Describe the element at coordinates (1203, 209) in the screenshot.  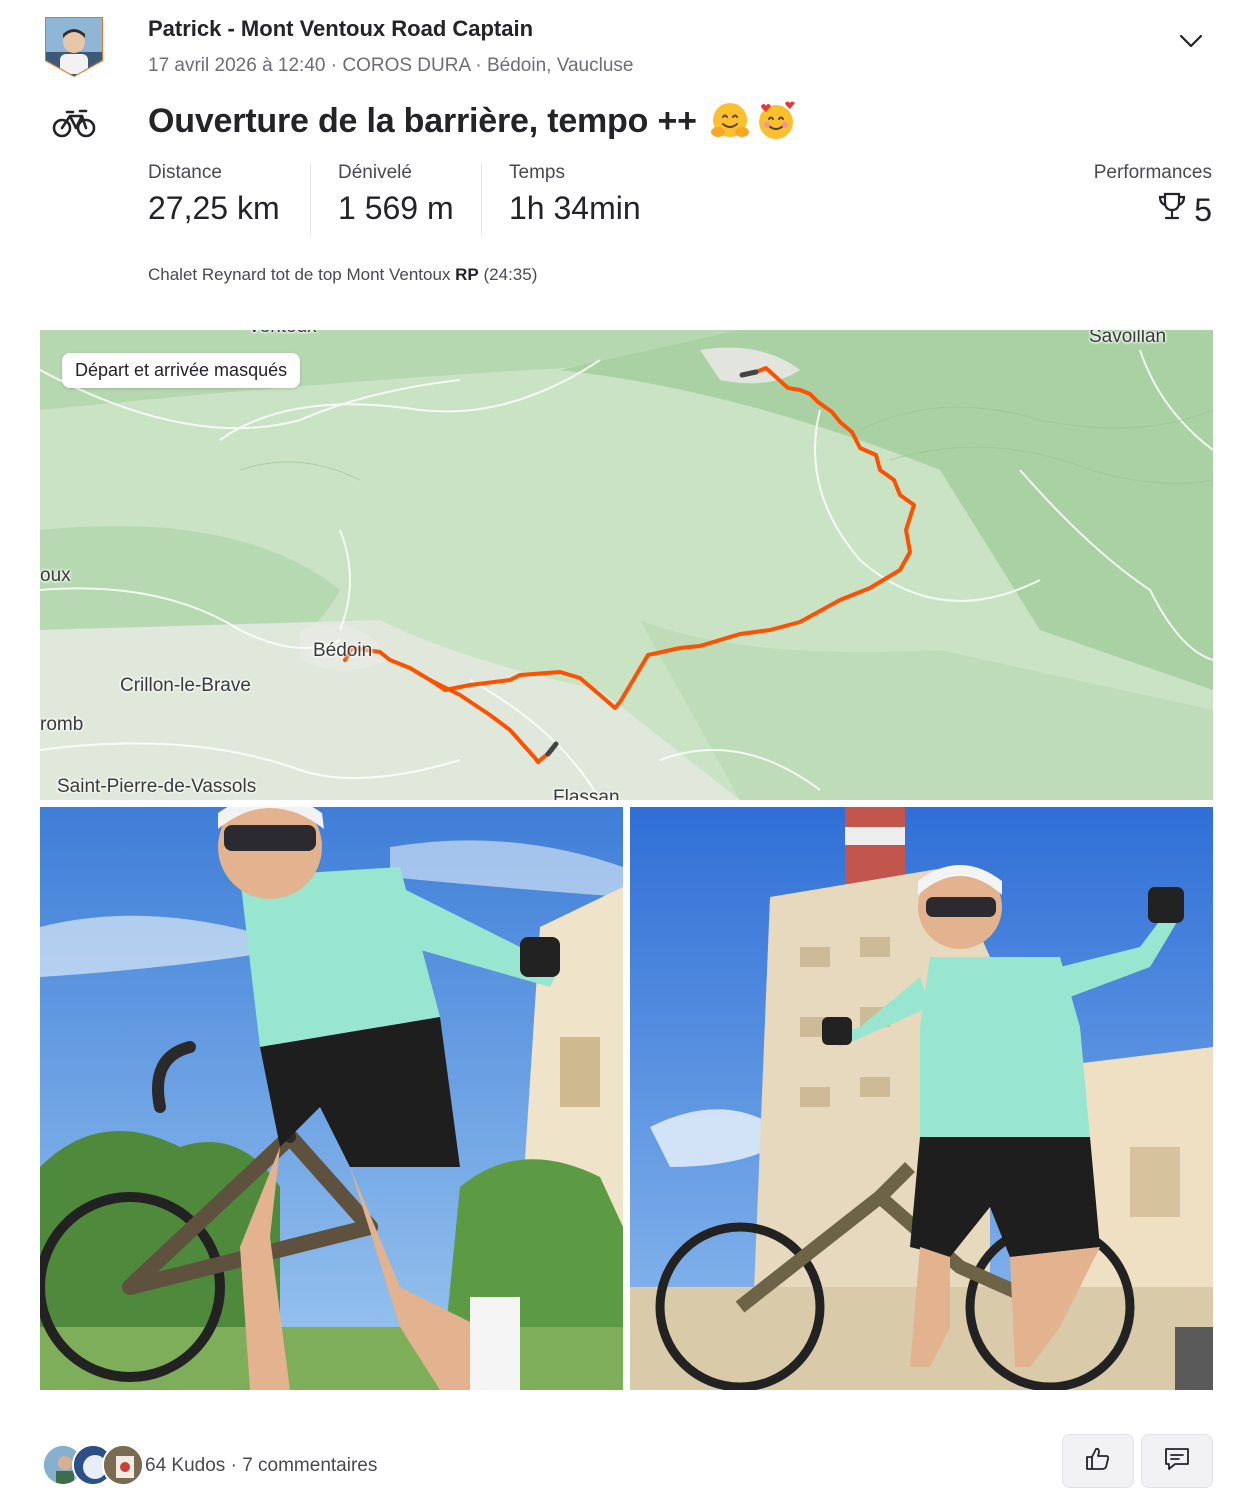
I see `performances-count: 5` at that location.